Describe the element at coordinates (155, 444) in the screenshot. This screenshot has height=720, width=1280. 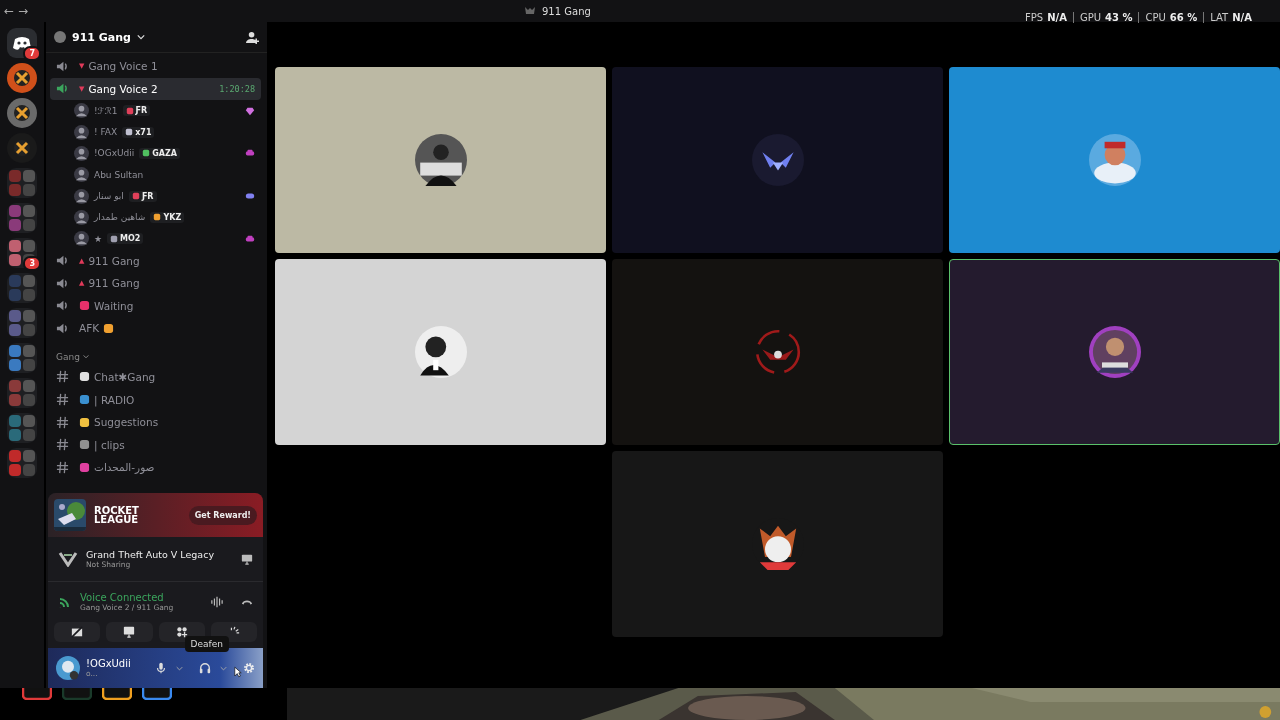
I see `channel-item: | clips` at that location.